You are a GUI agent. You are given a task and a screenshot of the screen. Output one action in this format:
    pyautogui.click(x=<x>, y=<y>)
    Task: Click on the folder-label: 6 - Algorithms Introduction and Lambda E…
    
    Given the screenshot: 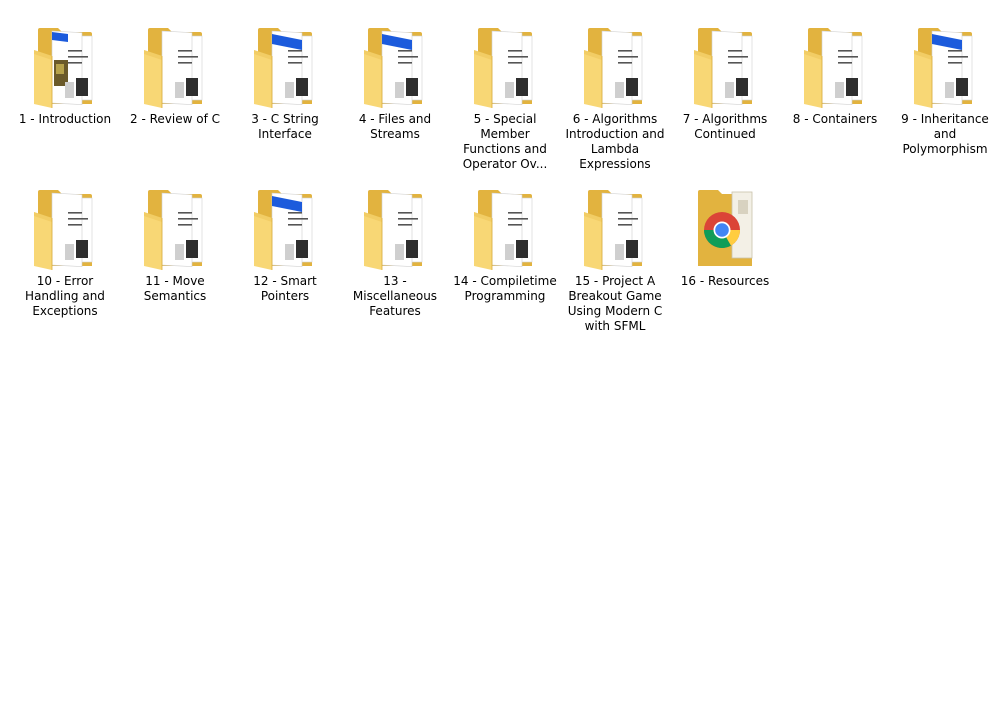 What is the action you would take?
    pyautogui.click(x=615, y=141)
    